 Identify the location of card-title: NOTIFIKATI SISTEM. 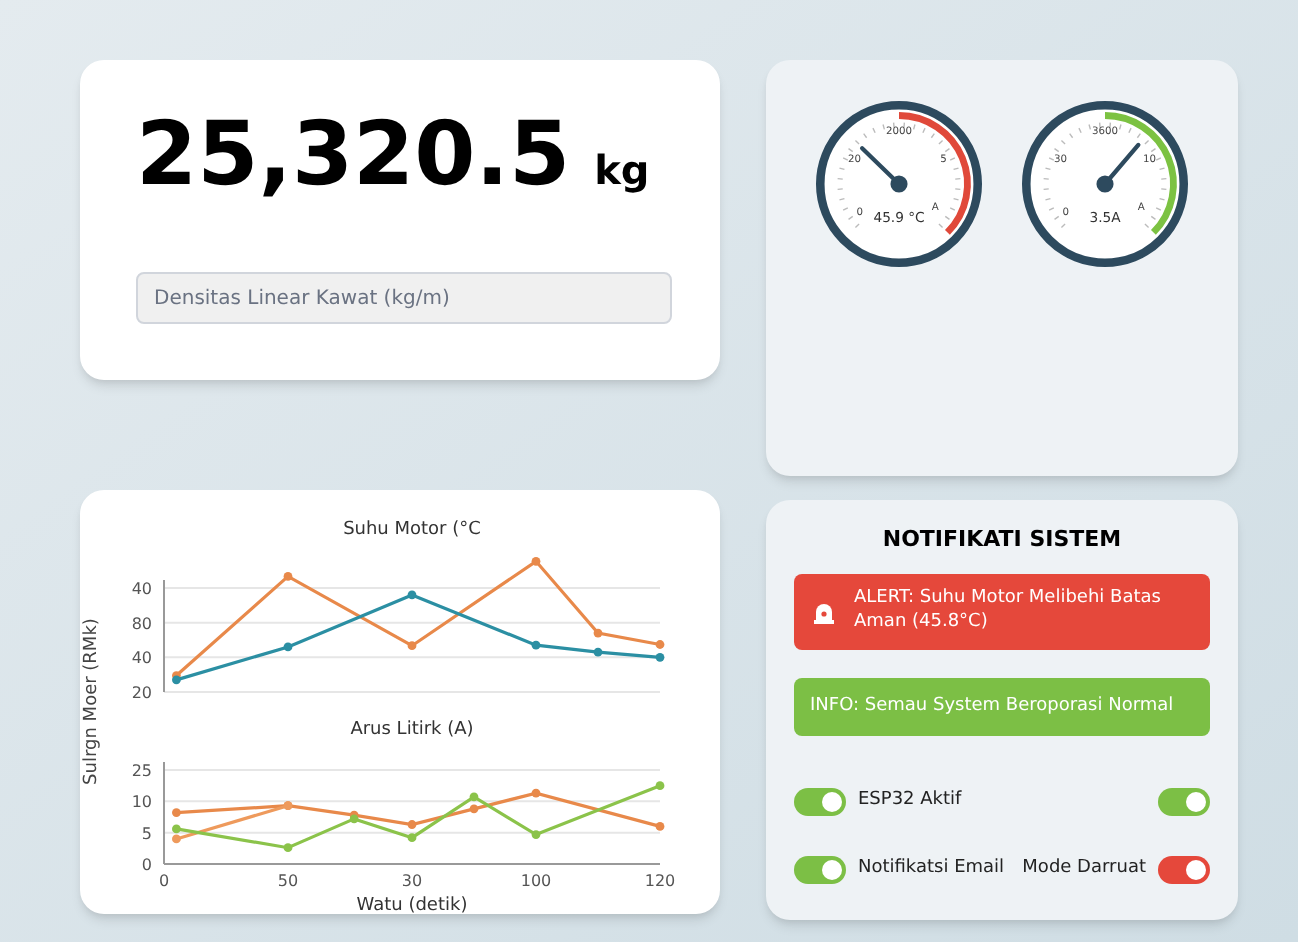
(1002, 540).